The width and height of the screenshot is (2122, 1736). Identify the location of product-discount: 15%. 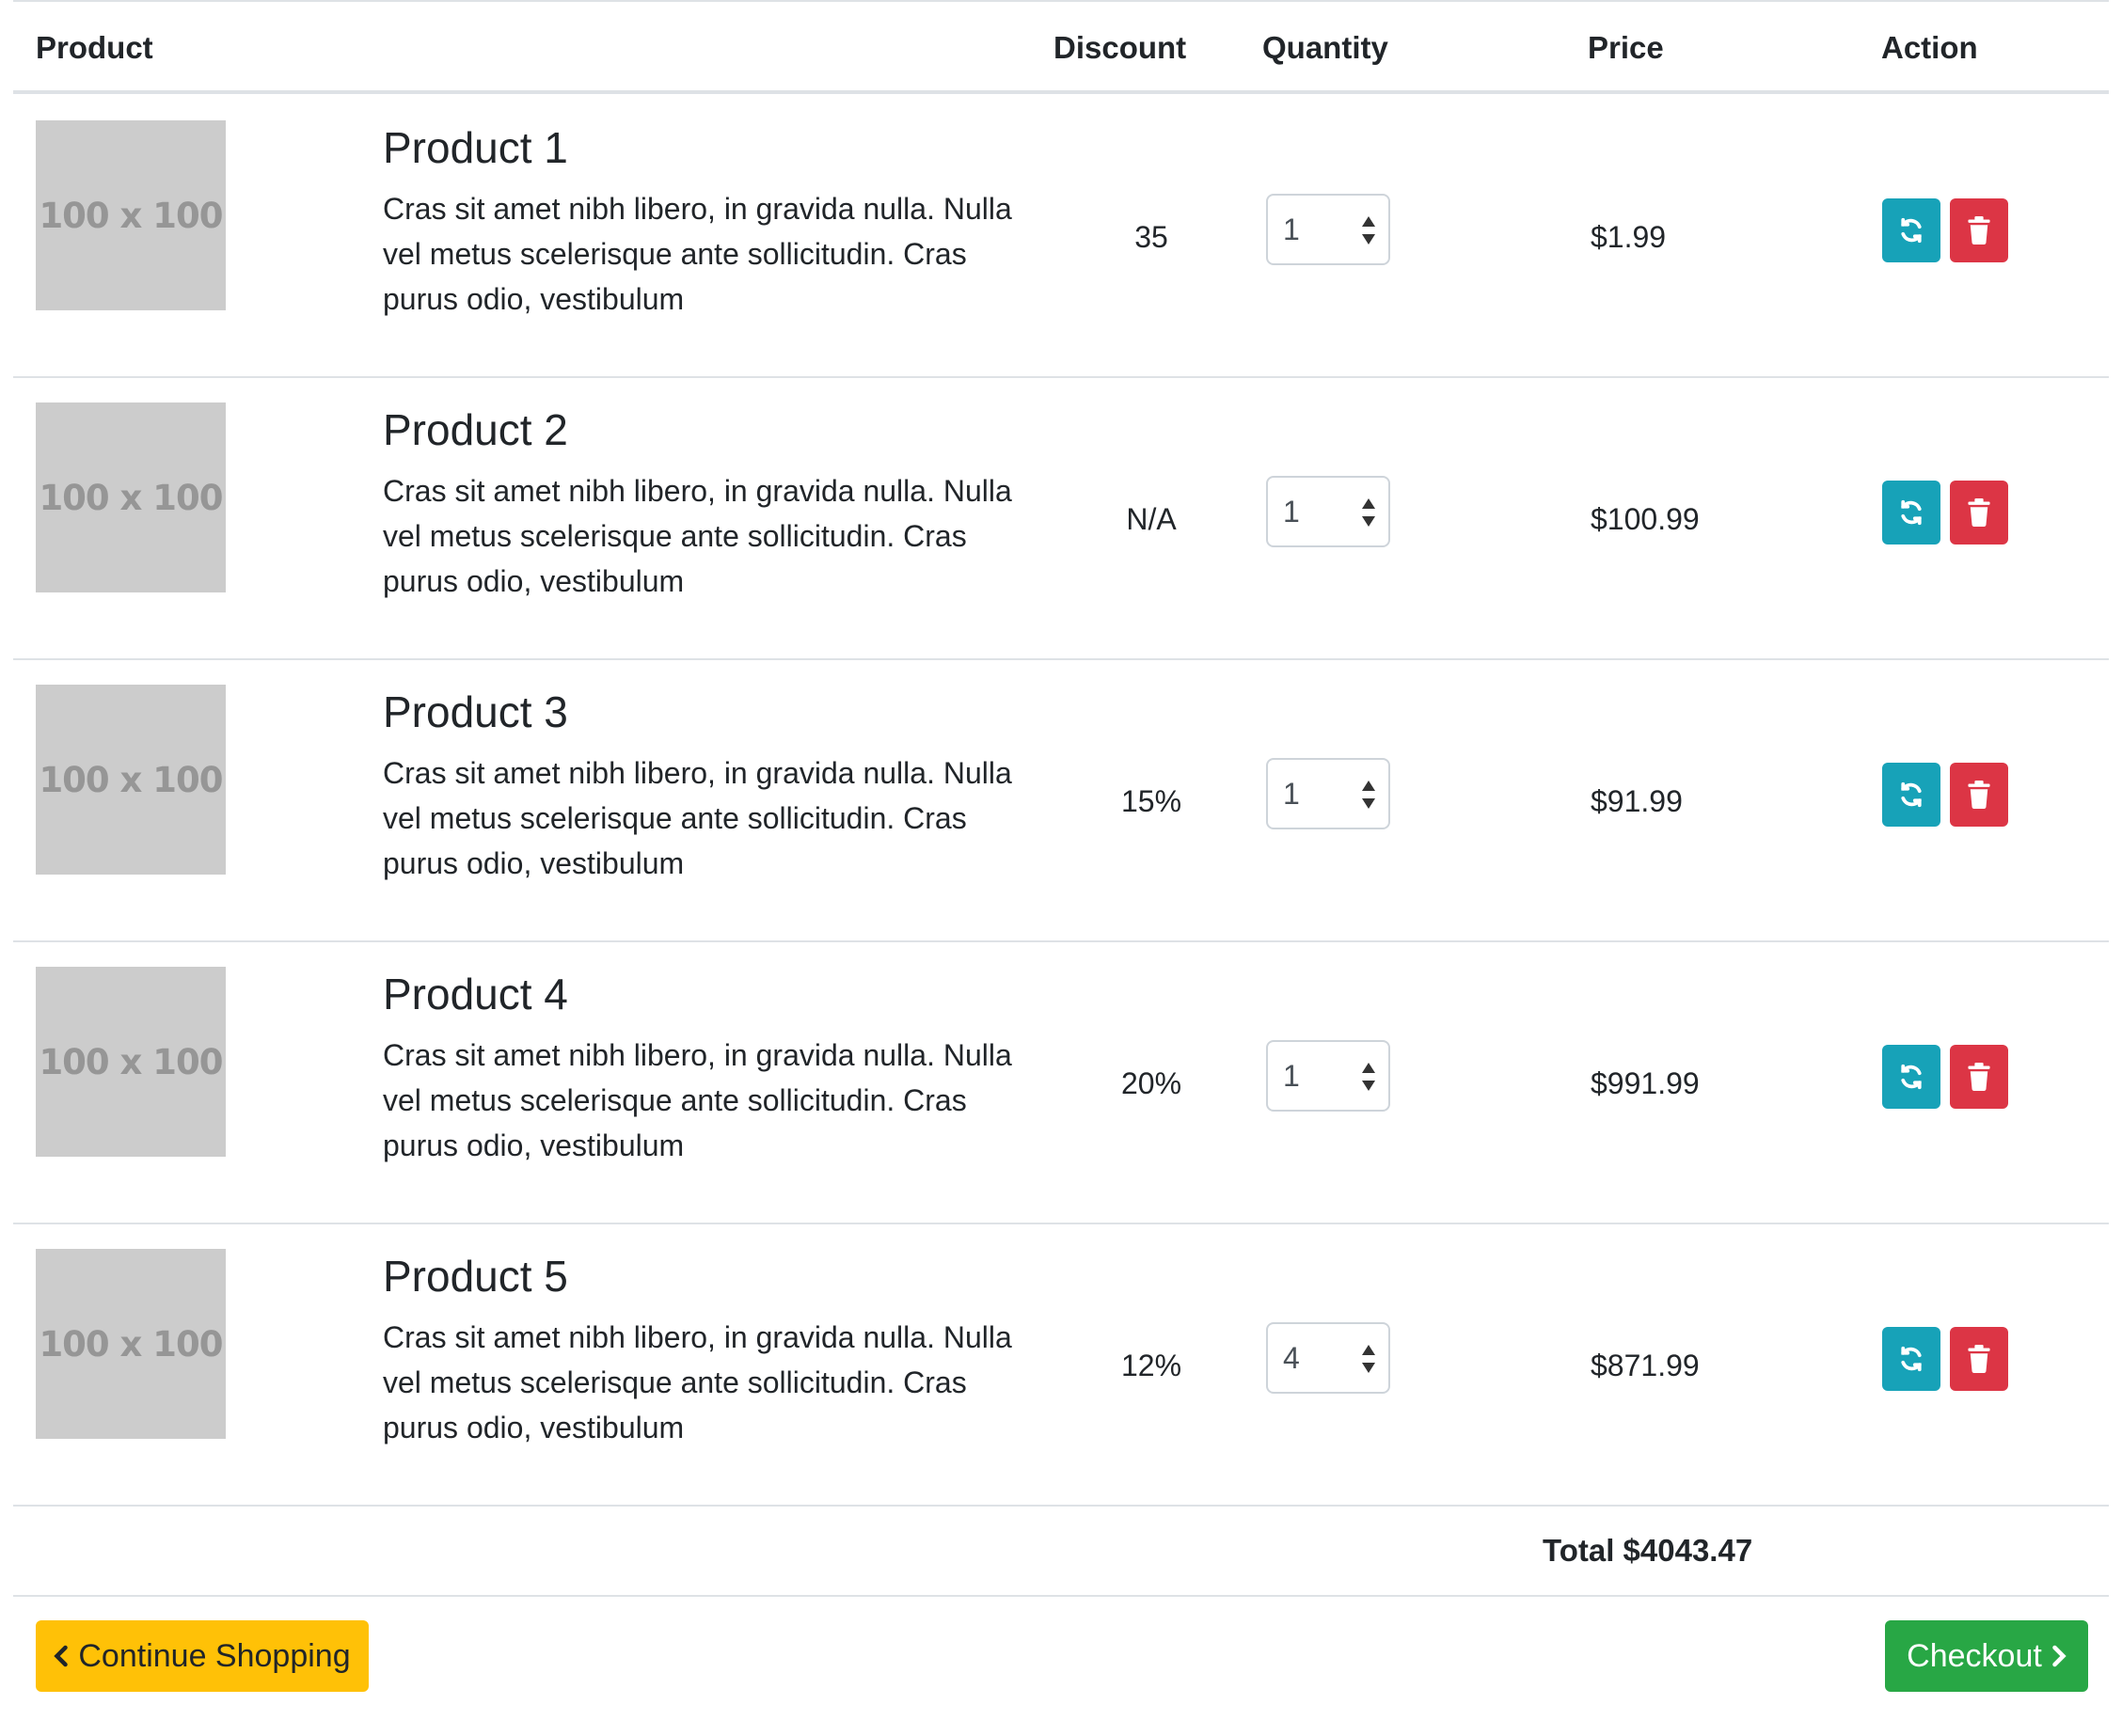
(1151, 800).